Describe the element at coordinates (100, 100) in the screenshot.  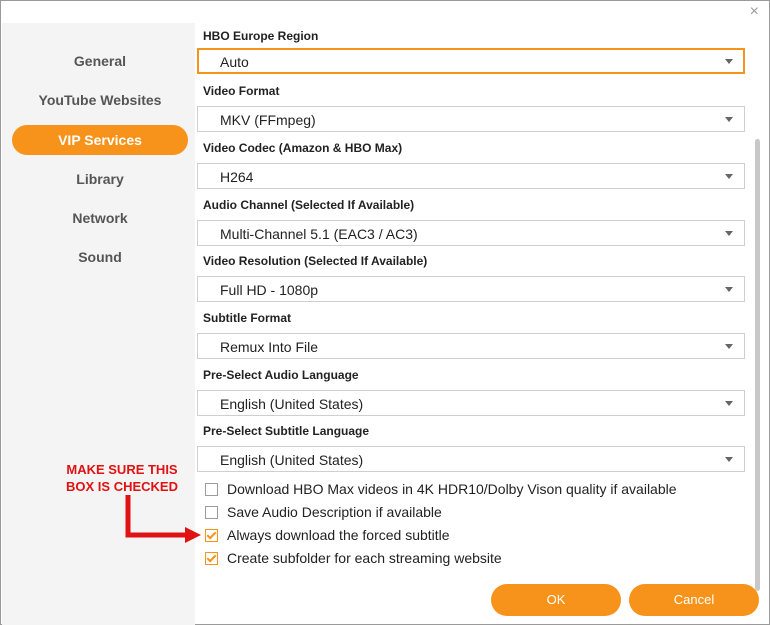
I see `sidebar-item-youtube-websites: YouTube Websites` at that location.